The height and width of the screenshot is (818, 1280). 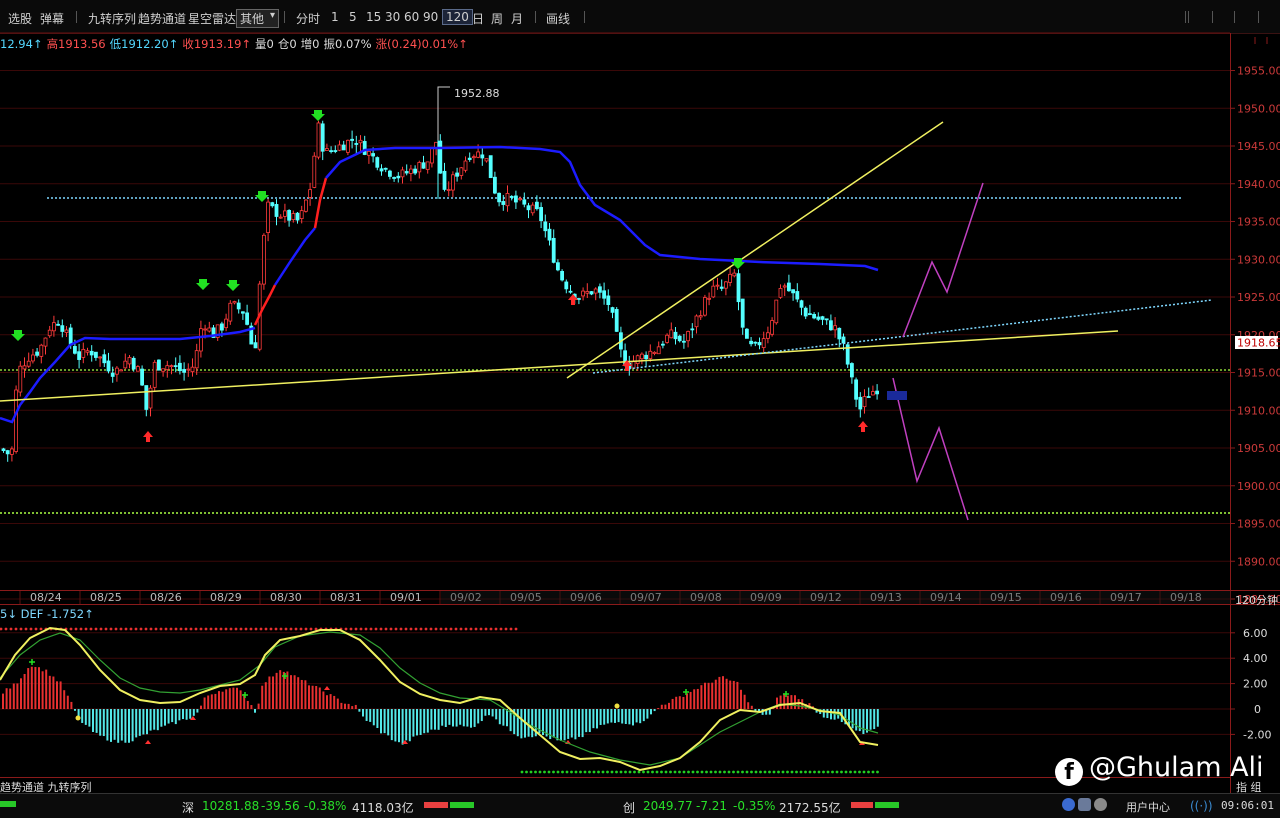 I want to click on price-tick-label: 1905.00, so click(x=1258, y=448).